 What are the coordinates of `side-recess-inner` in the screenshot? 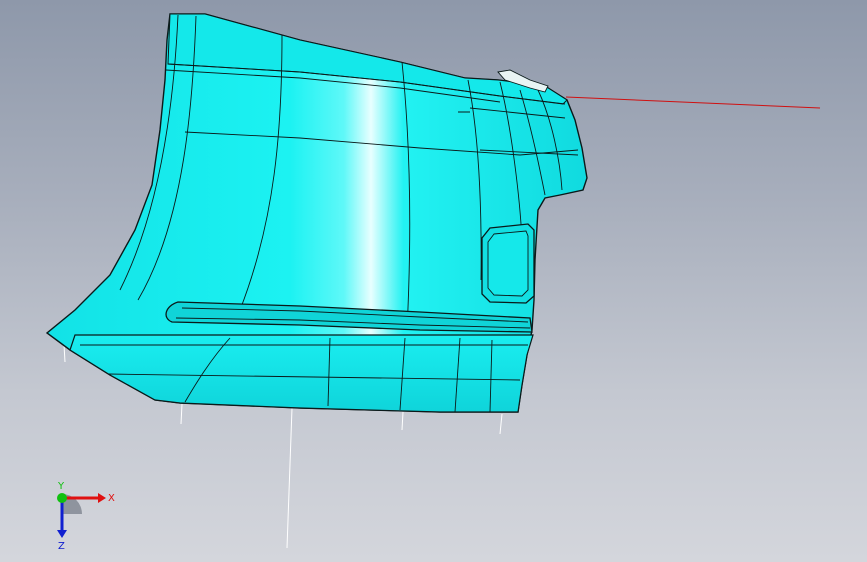 It's located at (508, 263).